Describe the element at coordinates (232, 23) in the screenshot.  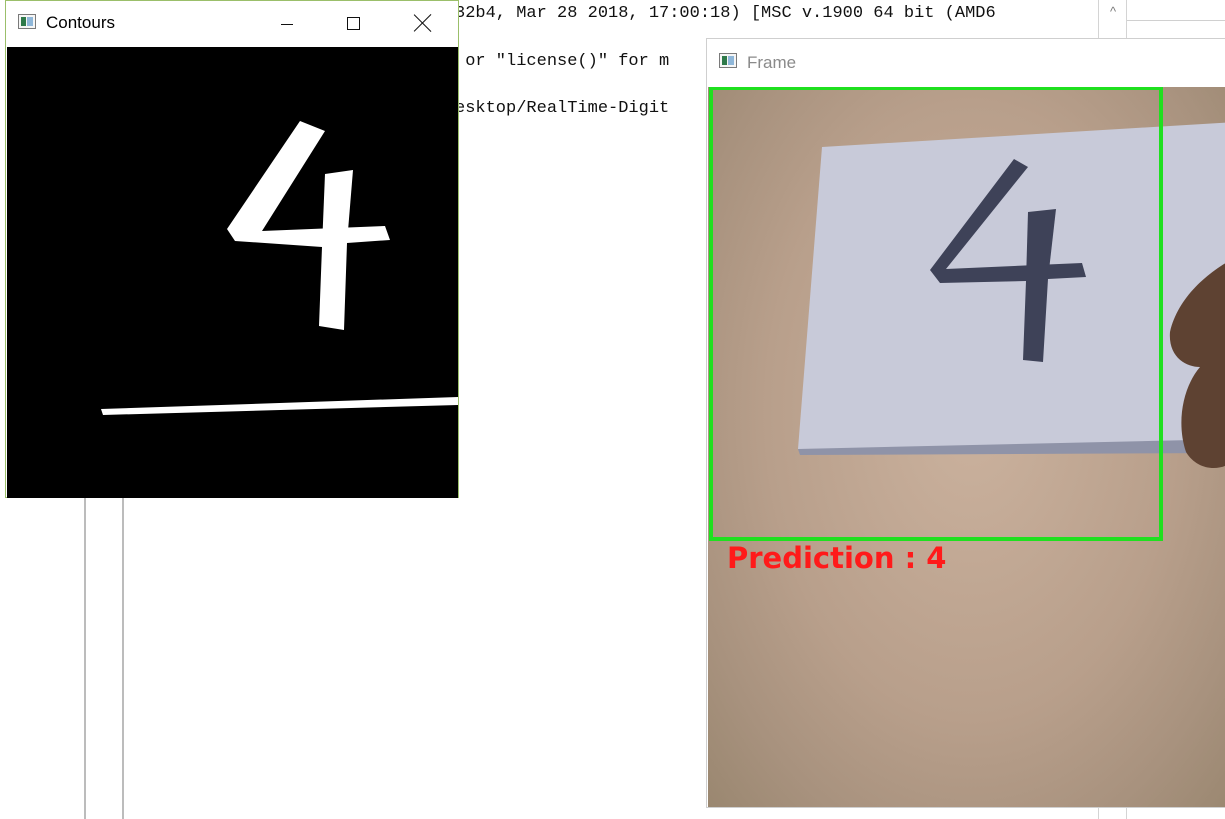
I see `title-bar: Contours` at that location.